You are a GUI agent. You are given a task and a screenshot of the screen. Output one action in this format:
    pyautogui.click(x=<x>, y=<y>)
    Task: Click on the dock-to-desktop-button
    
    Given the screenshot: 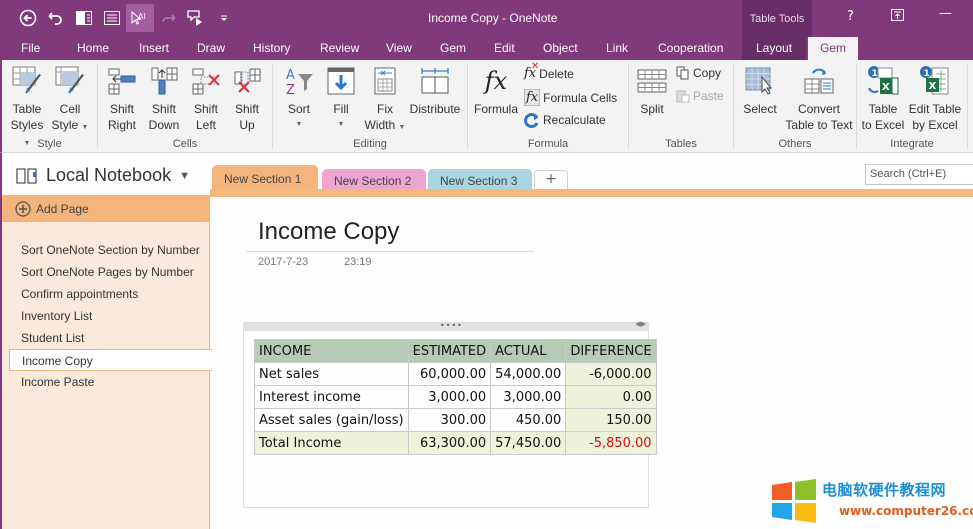 What is the action you would take?
    pyautogui.click(x=84, y=18)
    